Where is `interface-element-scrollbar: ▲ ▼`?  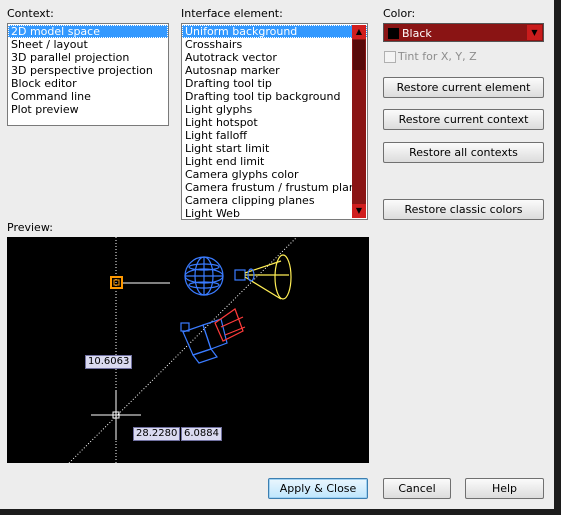
interface-element-scrollbar: ▲ ▼ is located at coordinates (359, 121).